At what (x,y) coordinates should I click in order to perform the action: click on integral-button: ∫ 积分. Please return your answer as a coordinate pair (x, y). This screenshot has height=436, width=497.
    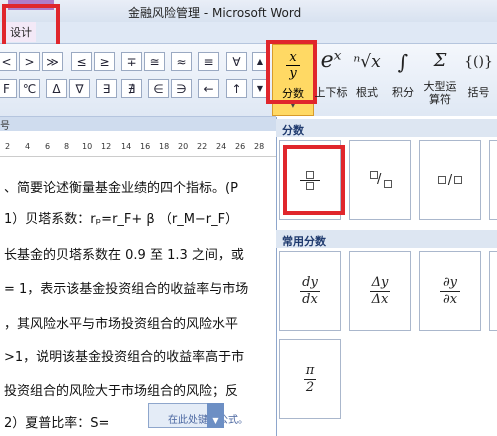
    Looking at the image, I should click on (403, 80).